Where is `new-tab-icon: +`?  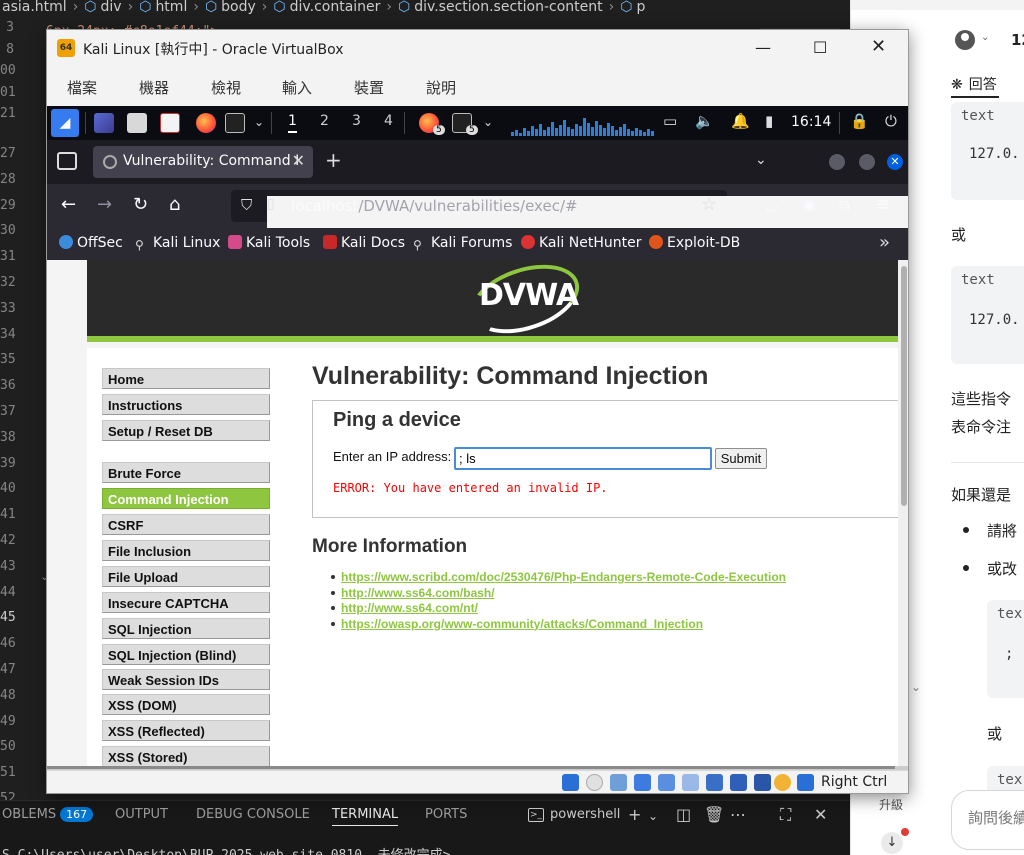
new-tab-icon: + is located at coordinates (333, 160).